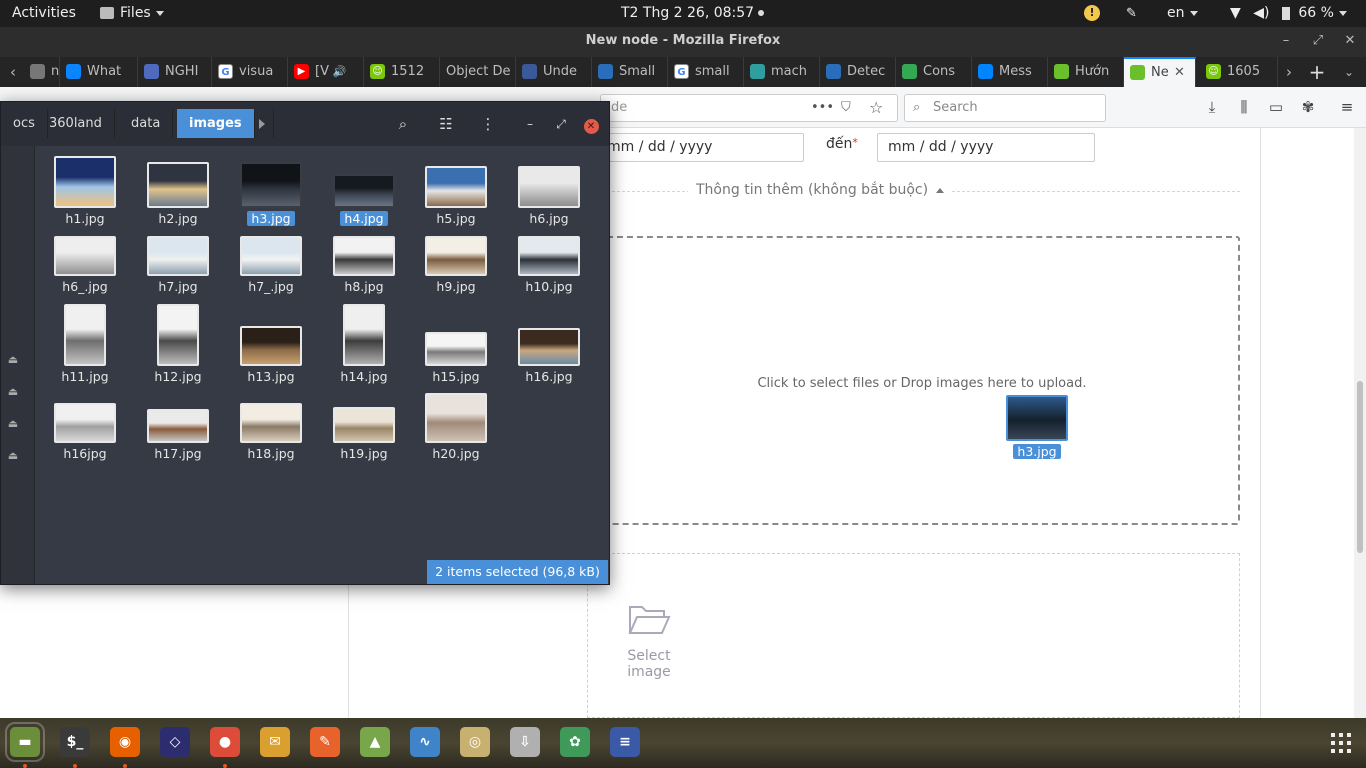  I want to click on hamburger-menu-icon: ≡, so click(1347, 107).